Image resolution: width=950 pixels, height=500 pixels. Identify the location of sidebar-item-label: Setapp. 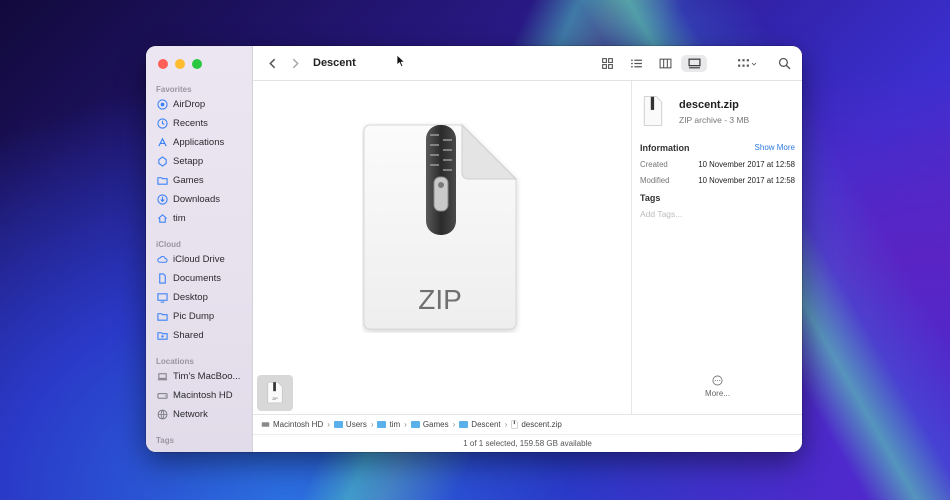
(188, 161).